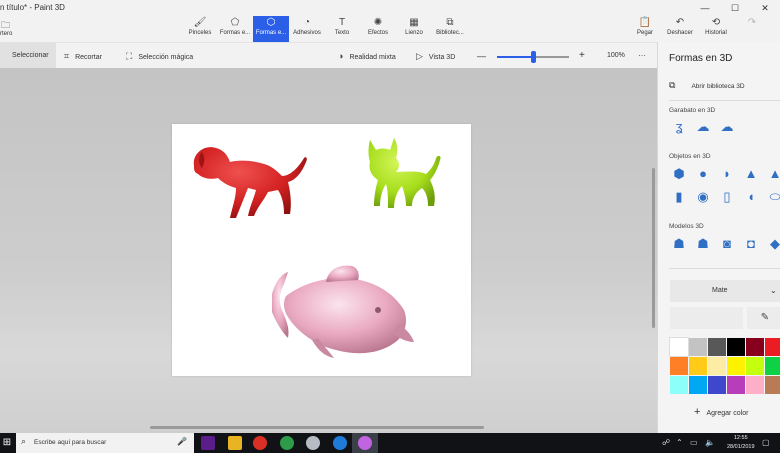  I want to click on people-icon: ☍, so click(666, 443).